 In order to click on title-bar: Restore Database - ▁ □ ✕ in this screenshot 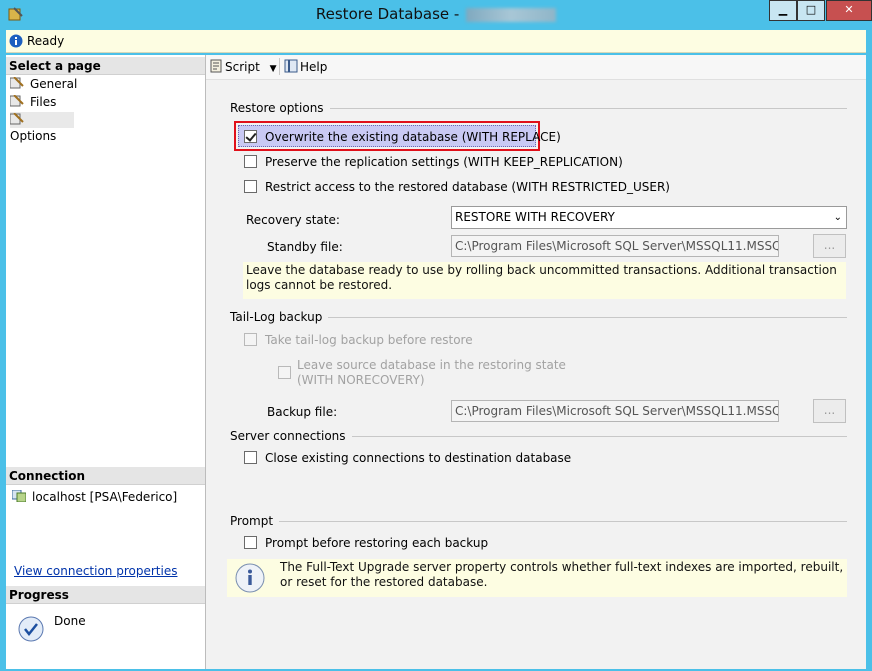, I will do `click(436, 14)`.